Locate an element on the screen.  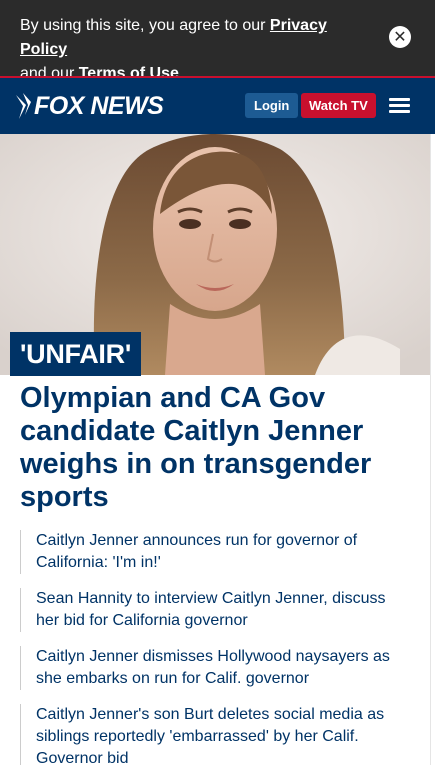
consent-text: By using this site, you agree to our is located at coordinates (145, 25).